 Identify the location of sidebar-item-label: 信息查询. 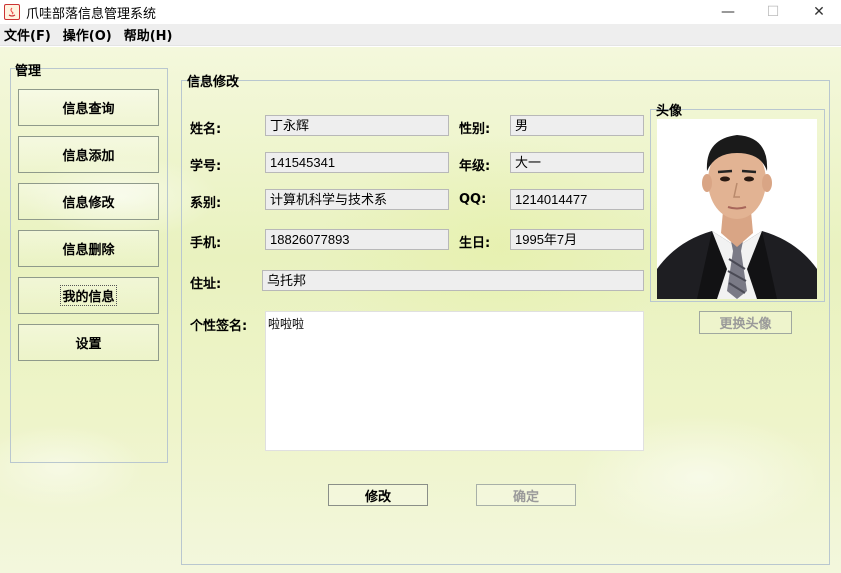
(88, 109).